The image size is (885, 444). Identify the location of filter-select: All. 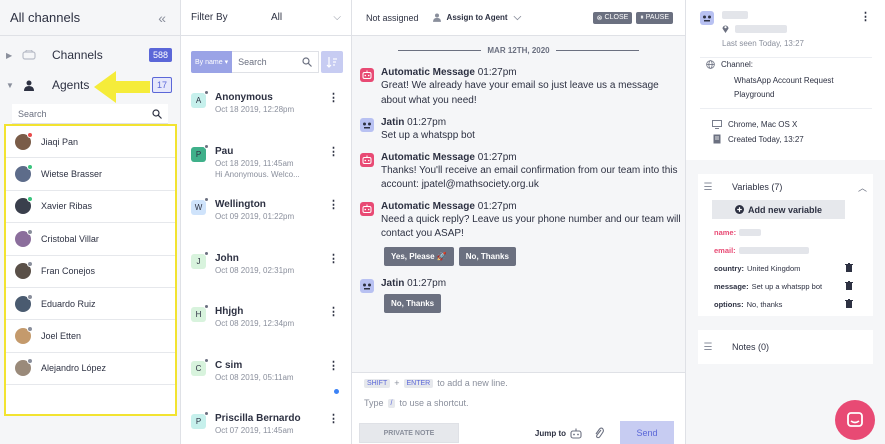
(302, 17).